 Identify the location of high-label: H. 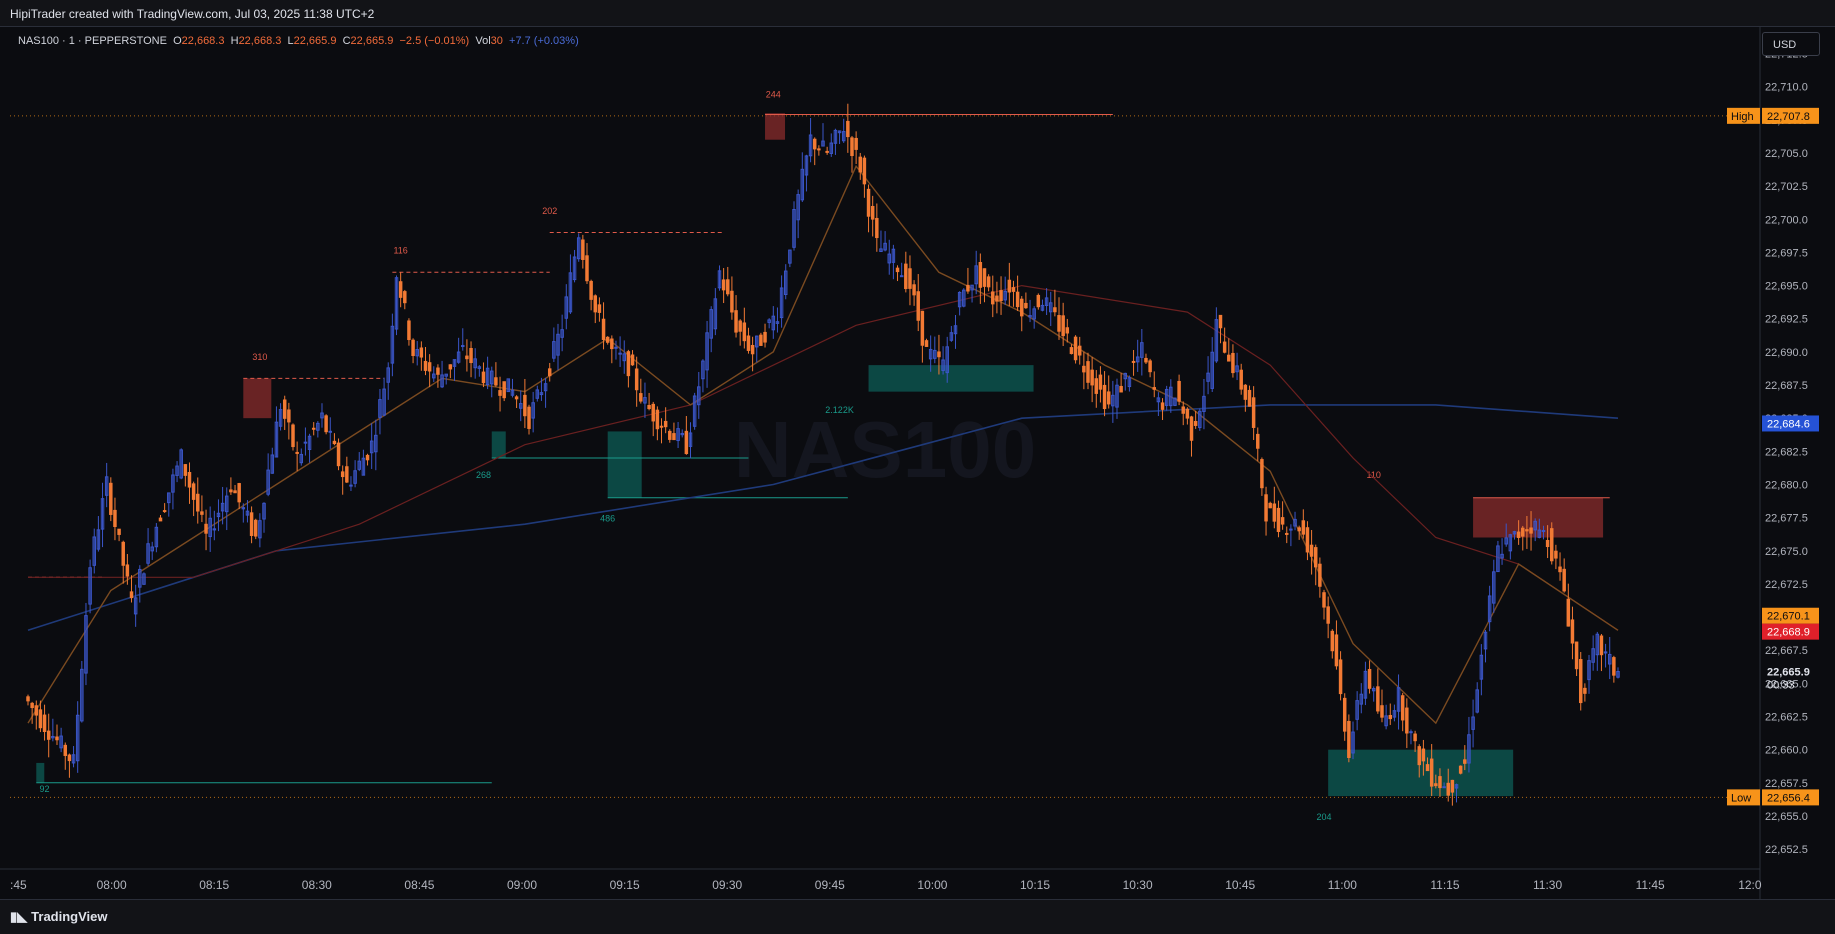
(234, 41).